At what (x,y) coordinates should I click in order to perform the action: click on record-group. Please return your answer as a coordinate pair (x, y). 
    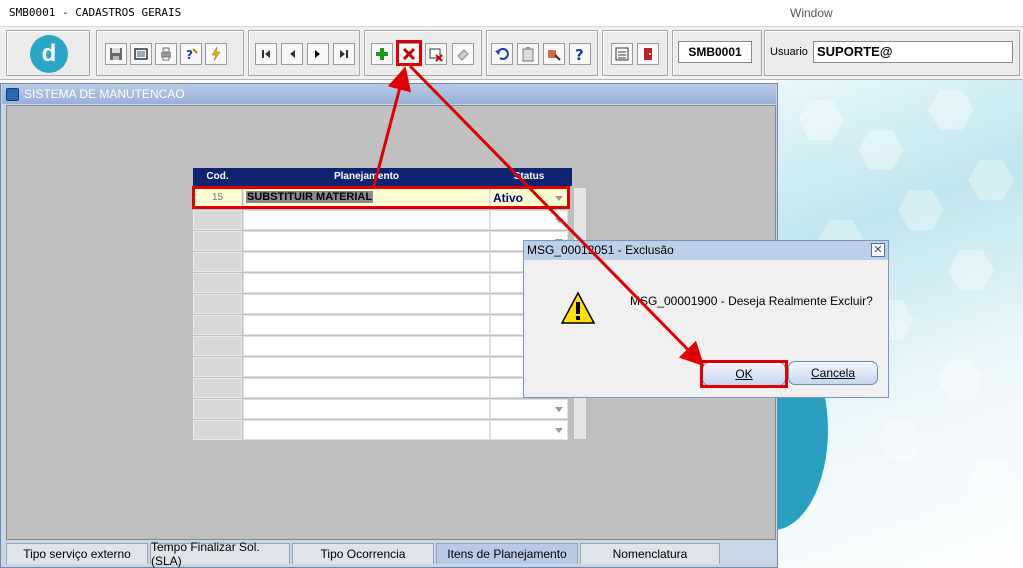
    Looking at the image, I should click on (423, 53).